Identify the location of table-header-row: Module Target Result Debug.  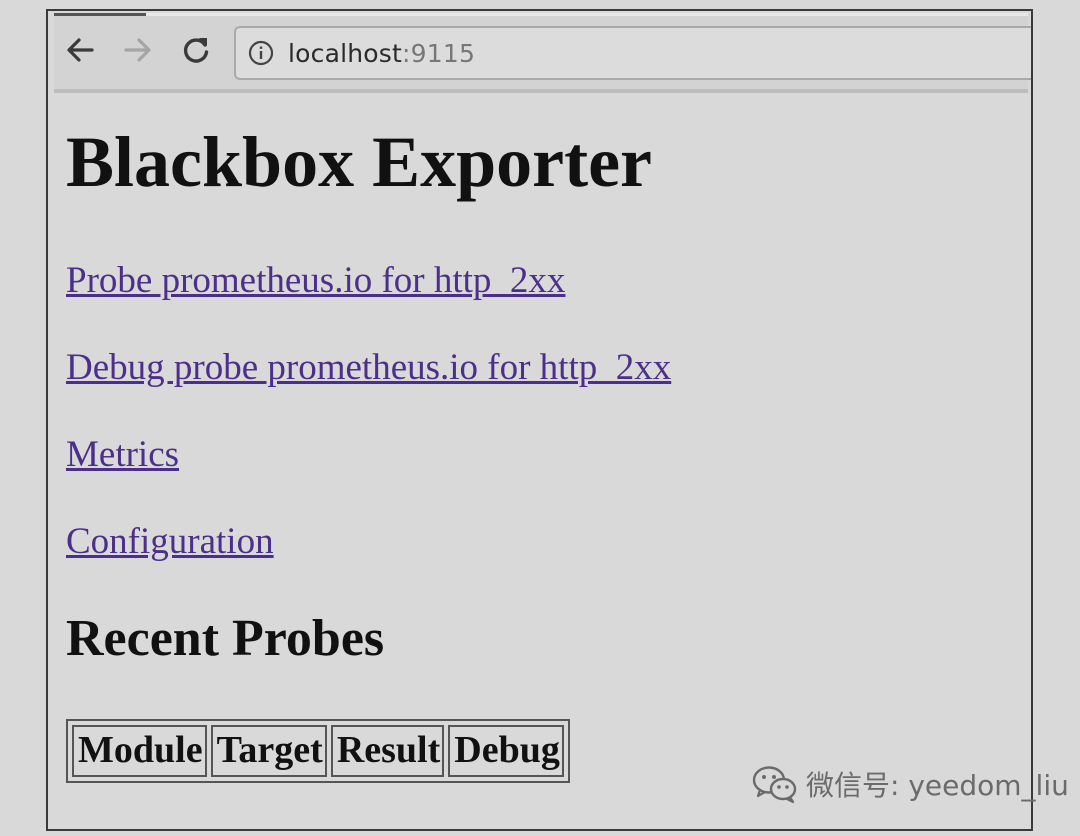
(318, 751).